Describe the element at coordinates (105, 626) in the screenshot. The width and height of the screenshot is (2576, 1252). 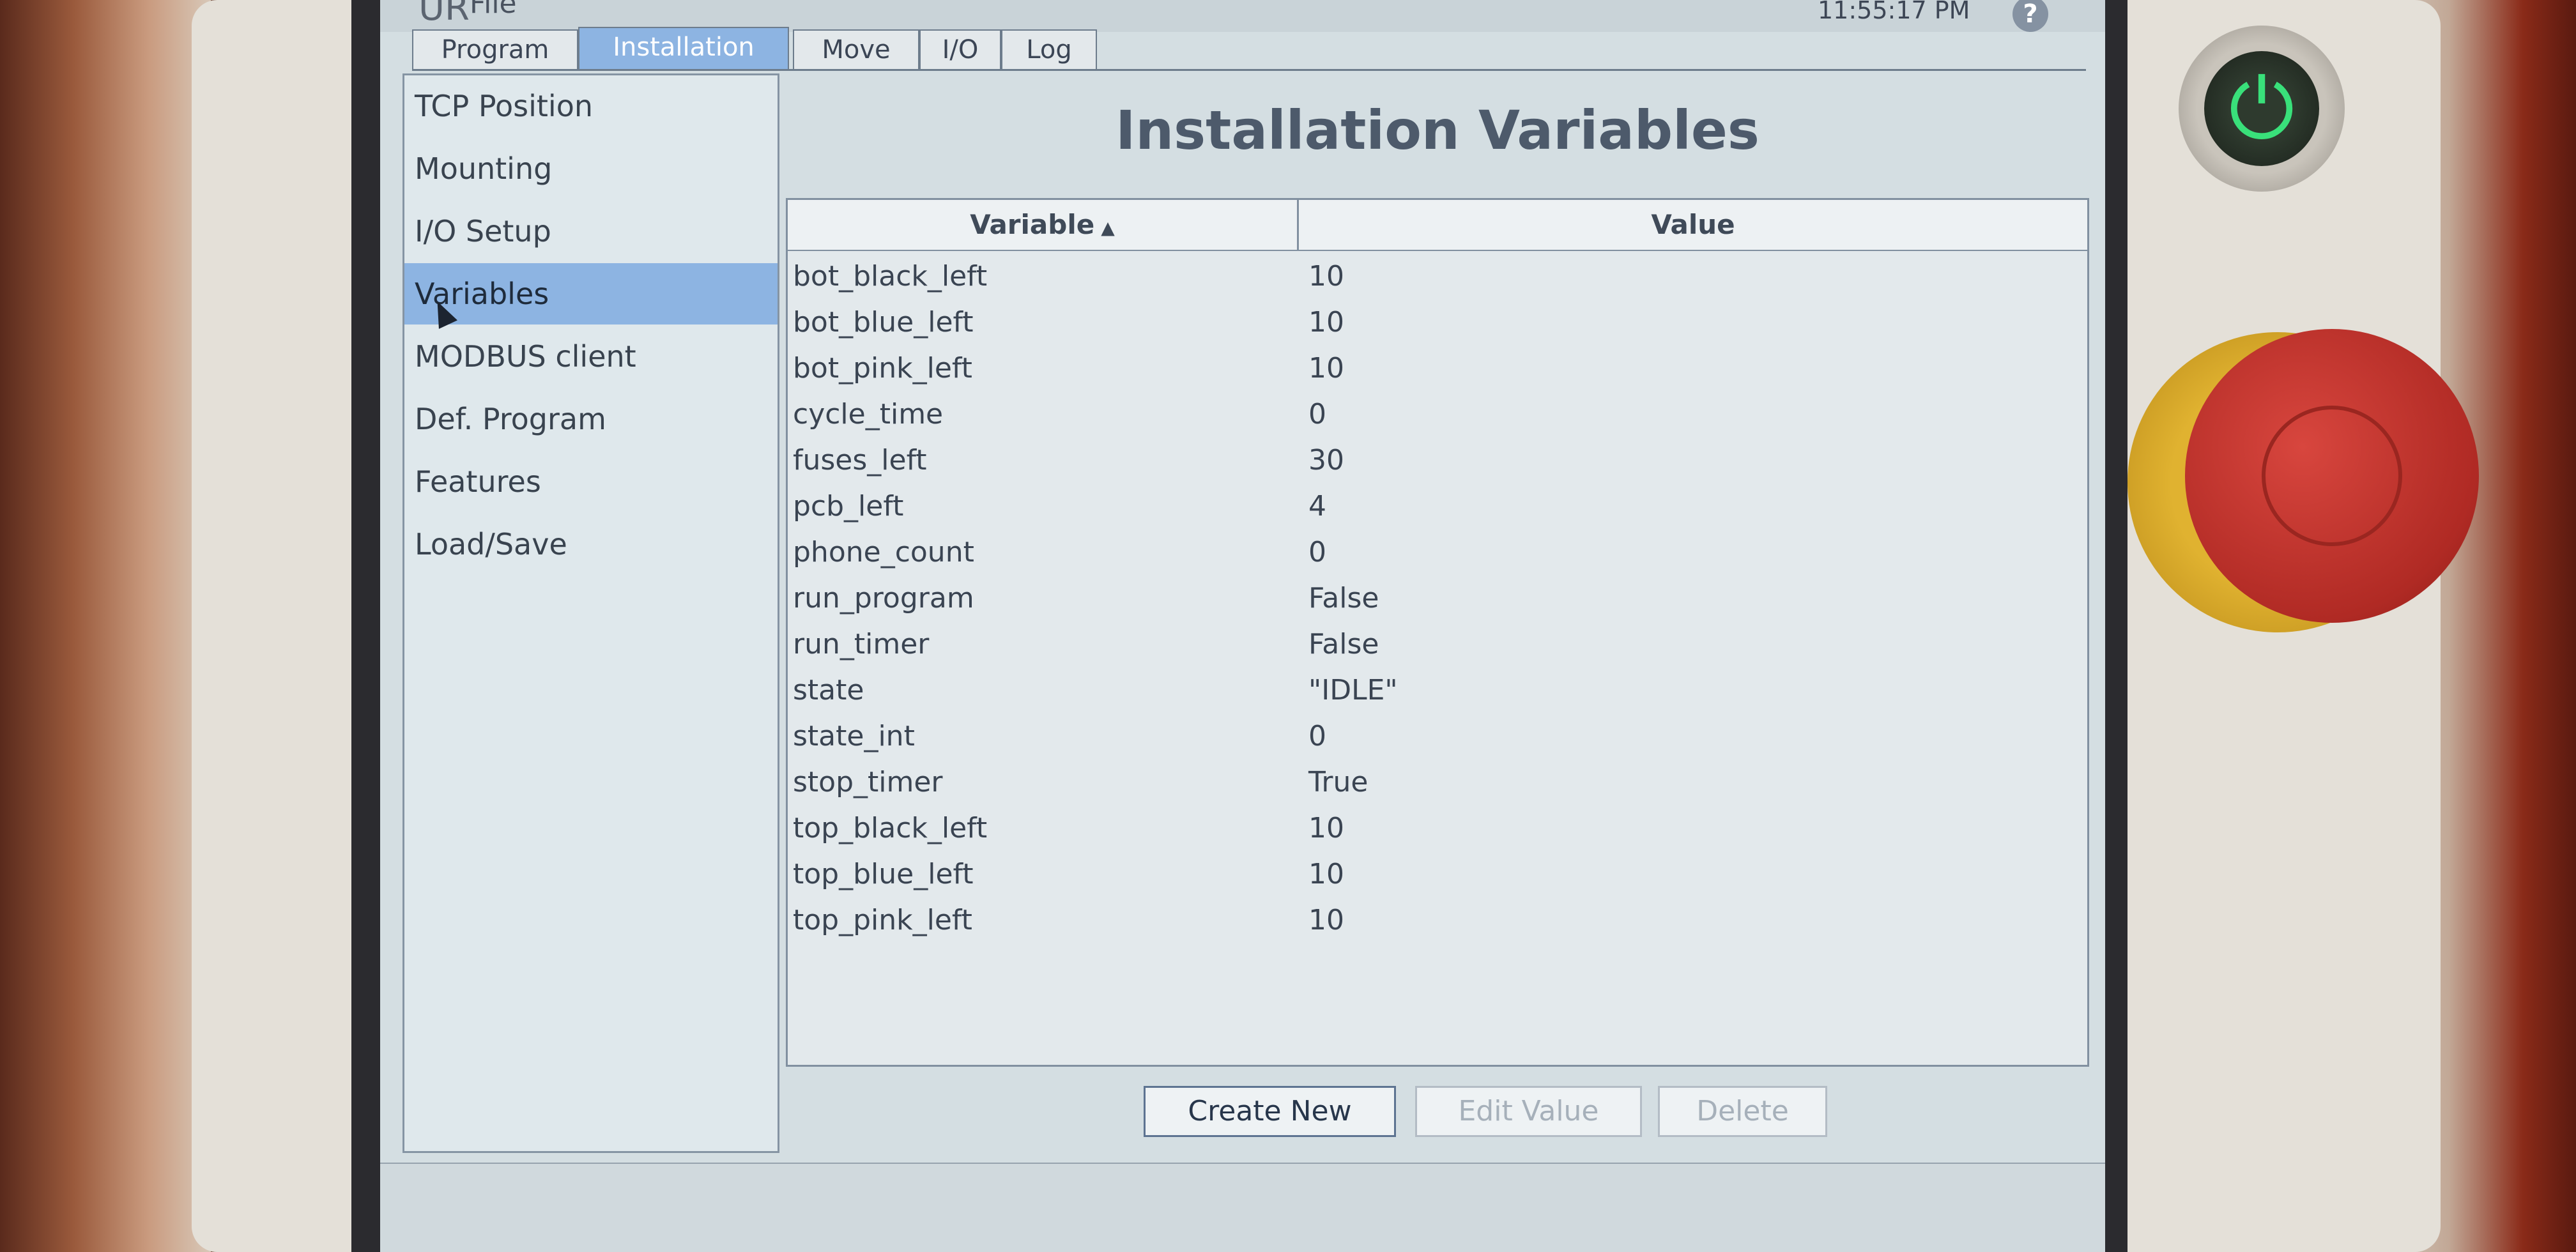
I see `background-left` at that location.